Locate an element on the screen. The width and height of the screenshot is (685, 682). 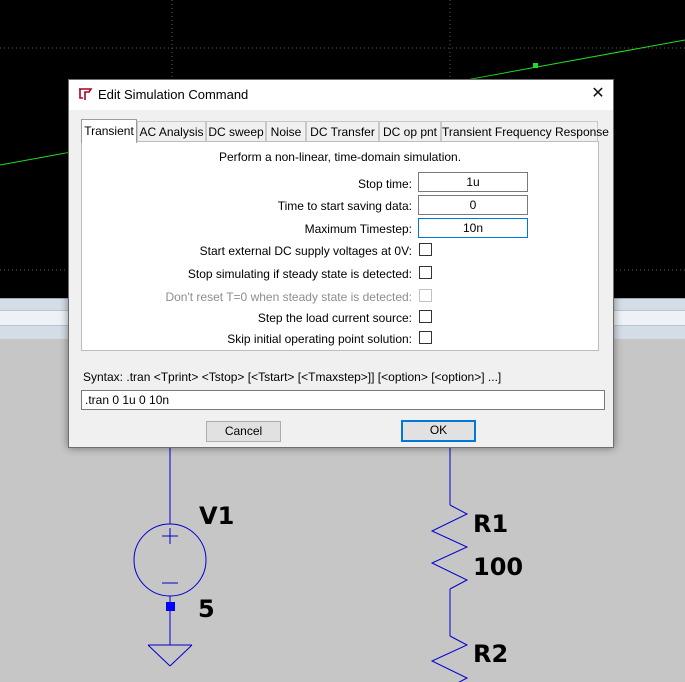
stop-time-field is located at coordinates (473, 182).